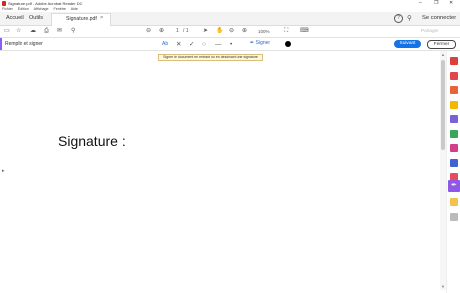  I want to click on help-icon: ?, so click(398, 18).